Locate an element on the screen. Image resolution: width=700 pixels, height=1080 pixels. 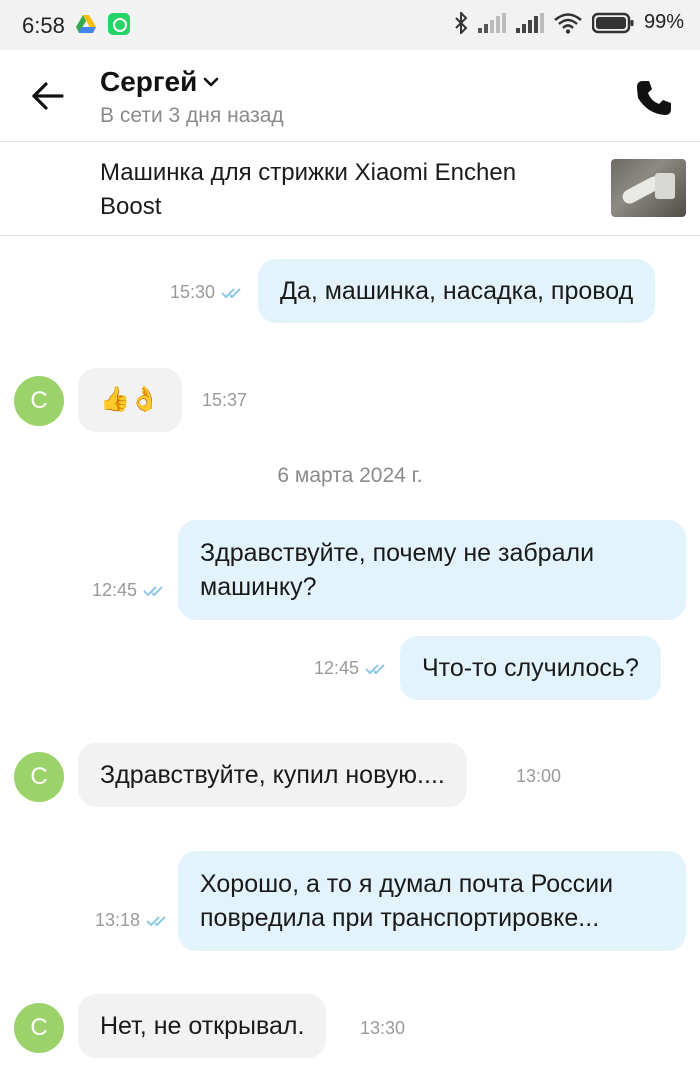
status-right-group: 99% is located at coordinates (569, 22).